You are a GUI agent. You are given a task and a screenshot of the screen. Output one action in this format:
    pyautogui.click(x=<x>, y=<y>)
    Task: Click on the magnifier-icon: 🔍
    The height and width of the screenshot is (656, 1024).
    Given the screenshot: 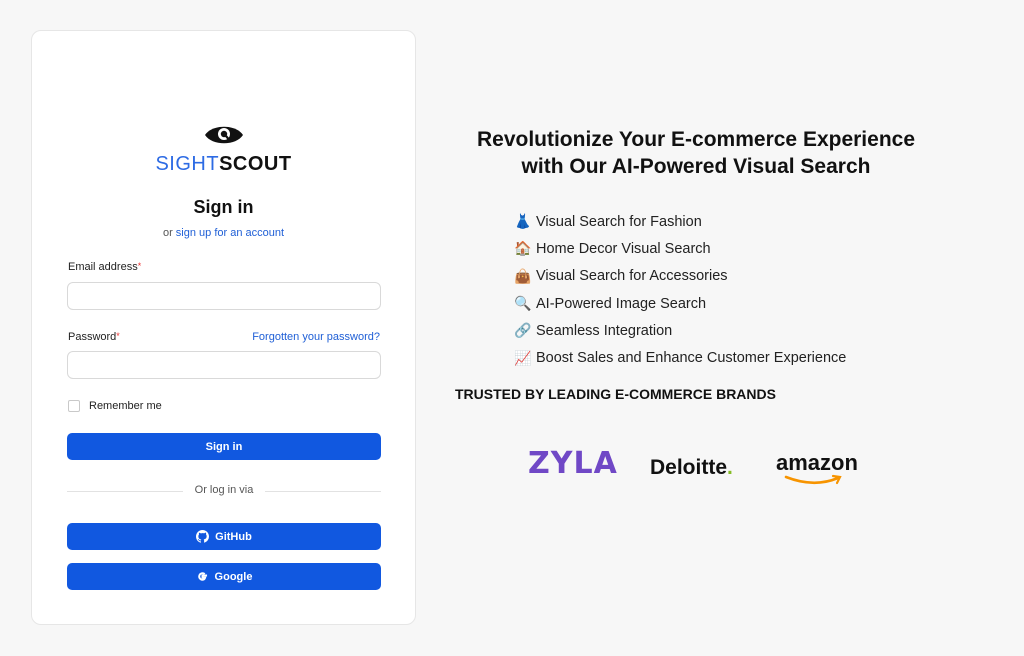 What is the action you would take?
    pyautogui.click(x=523, y=303)
    